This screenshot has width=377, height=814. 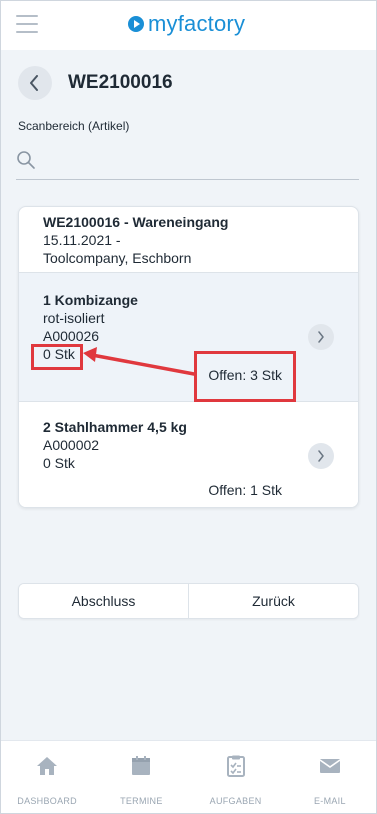 What do you see at coordinates (26, 160) in the screenshot?
I see `search-icon` at bounding box center [26, 160].